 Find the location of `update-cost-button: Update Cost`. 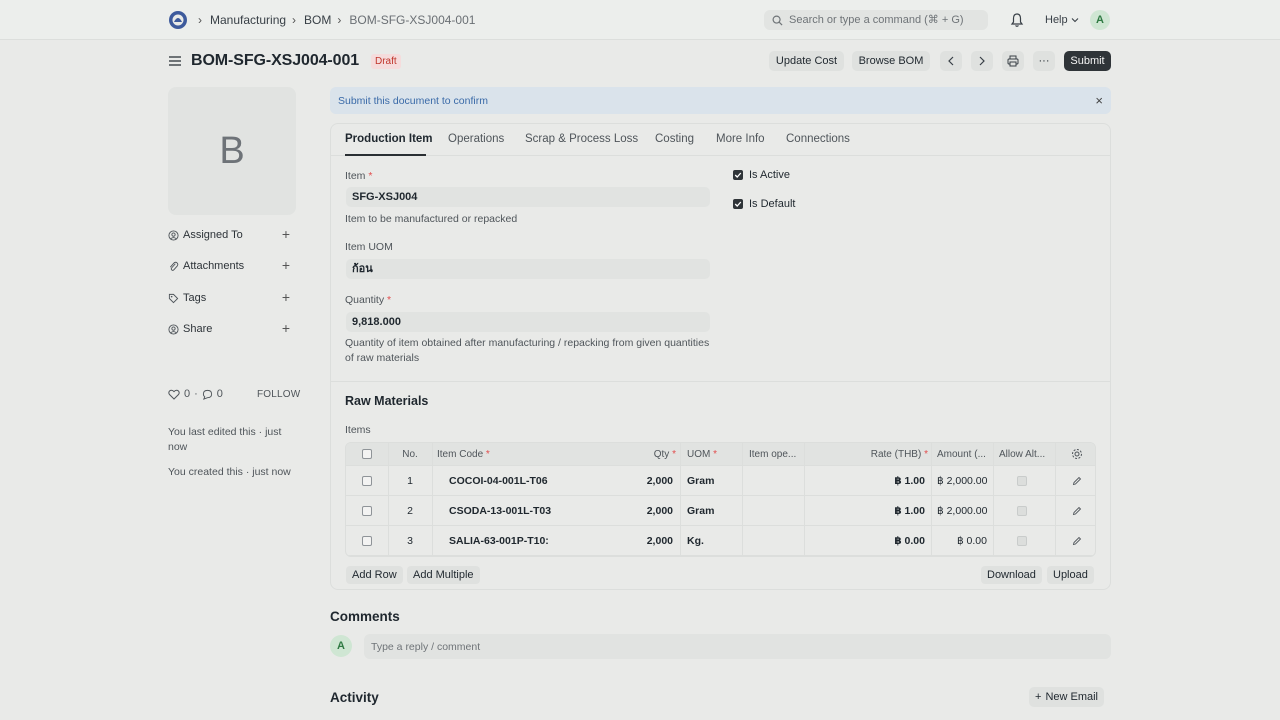

update-cost-button: Update Cost is located at coordinates (806, 61).